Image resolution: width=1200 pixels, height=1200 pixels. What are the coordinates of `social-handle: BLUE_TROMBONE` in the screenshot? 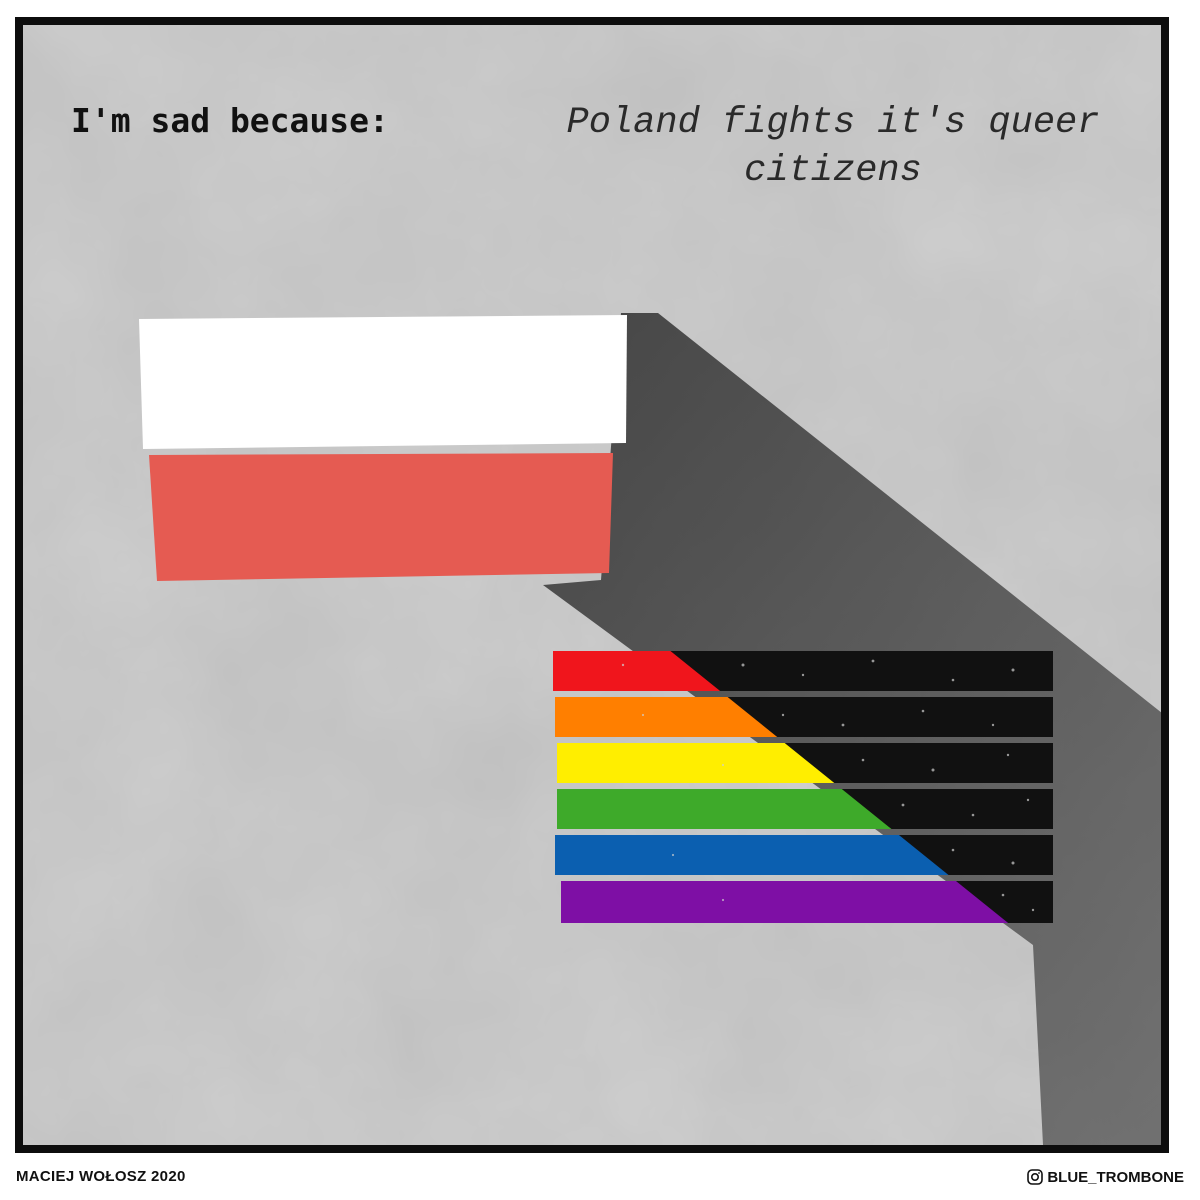 It's located at (1105, 1177).